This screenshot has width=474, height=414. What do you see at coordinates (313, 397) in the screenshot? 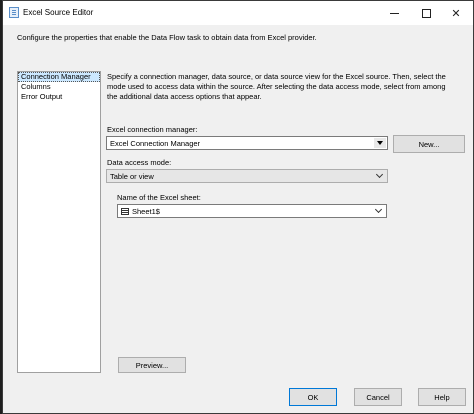
I see `ok-button: OK` at bounding box center [313, 397].